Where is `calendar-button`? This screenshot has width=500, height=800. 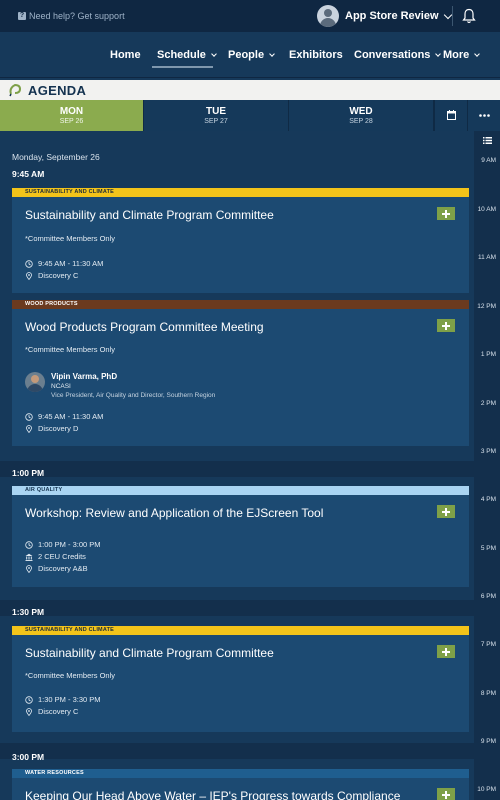 calendar-button is located at coordinates (450, 115).